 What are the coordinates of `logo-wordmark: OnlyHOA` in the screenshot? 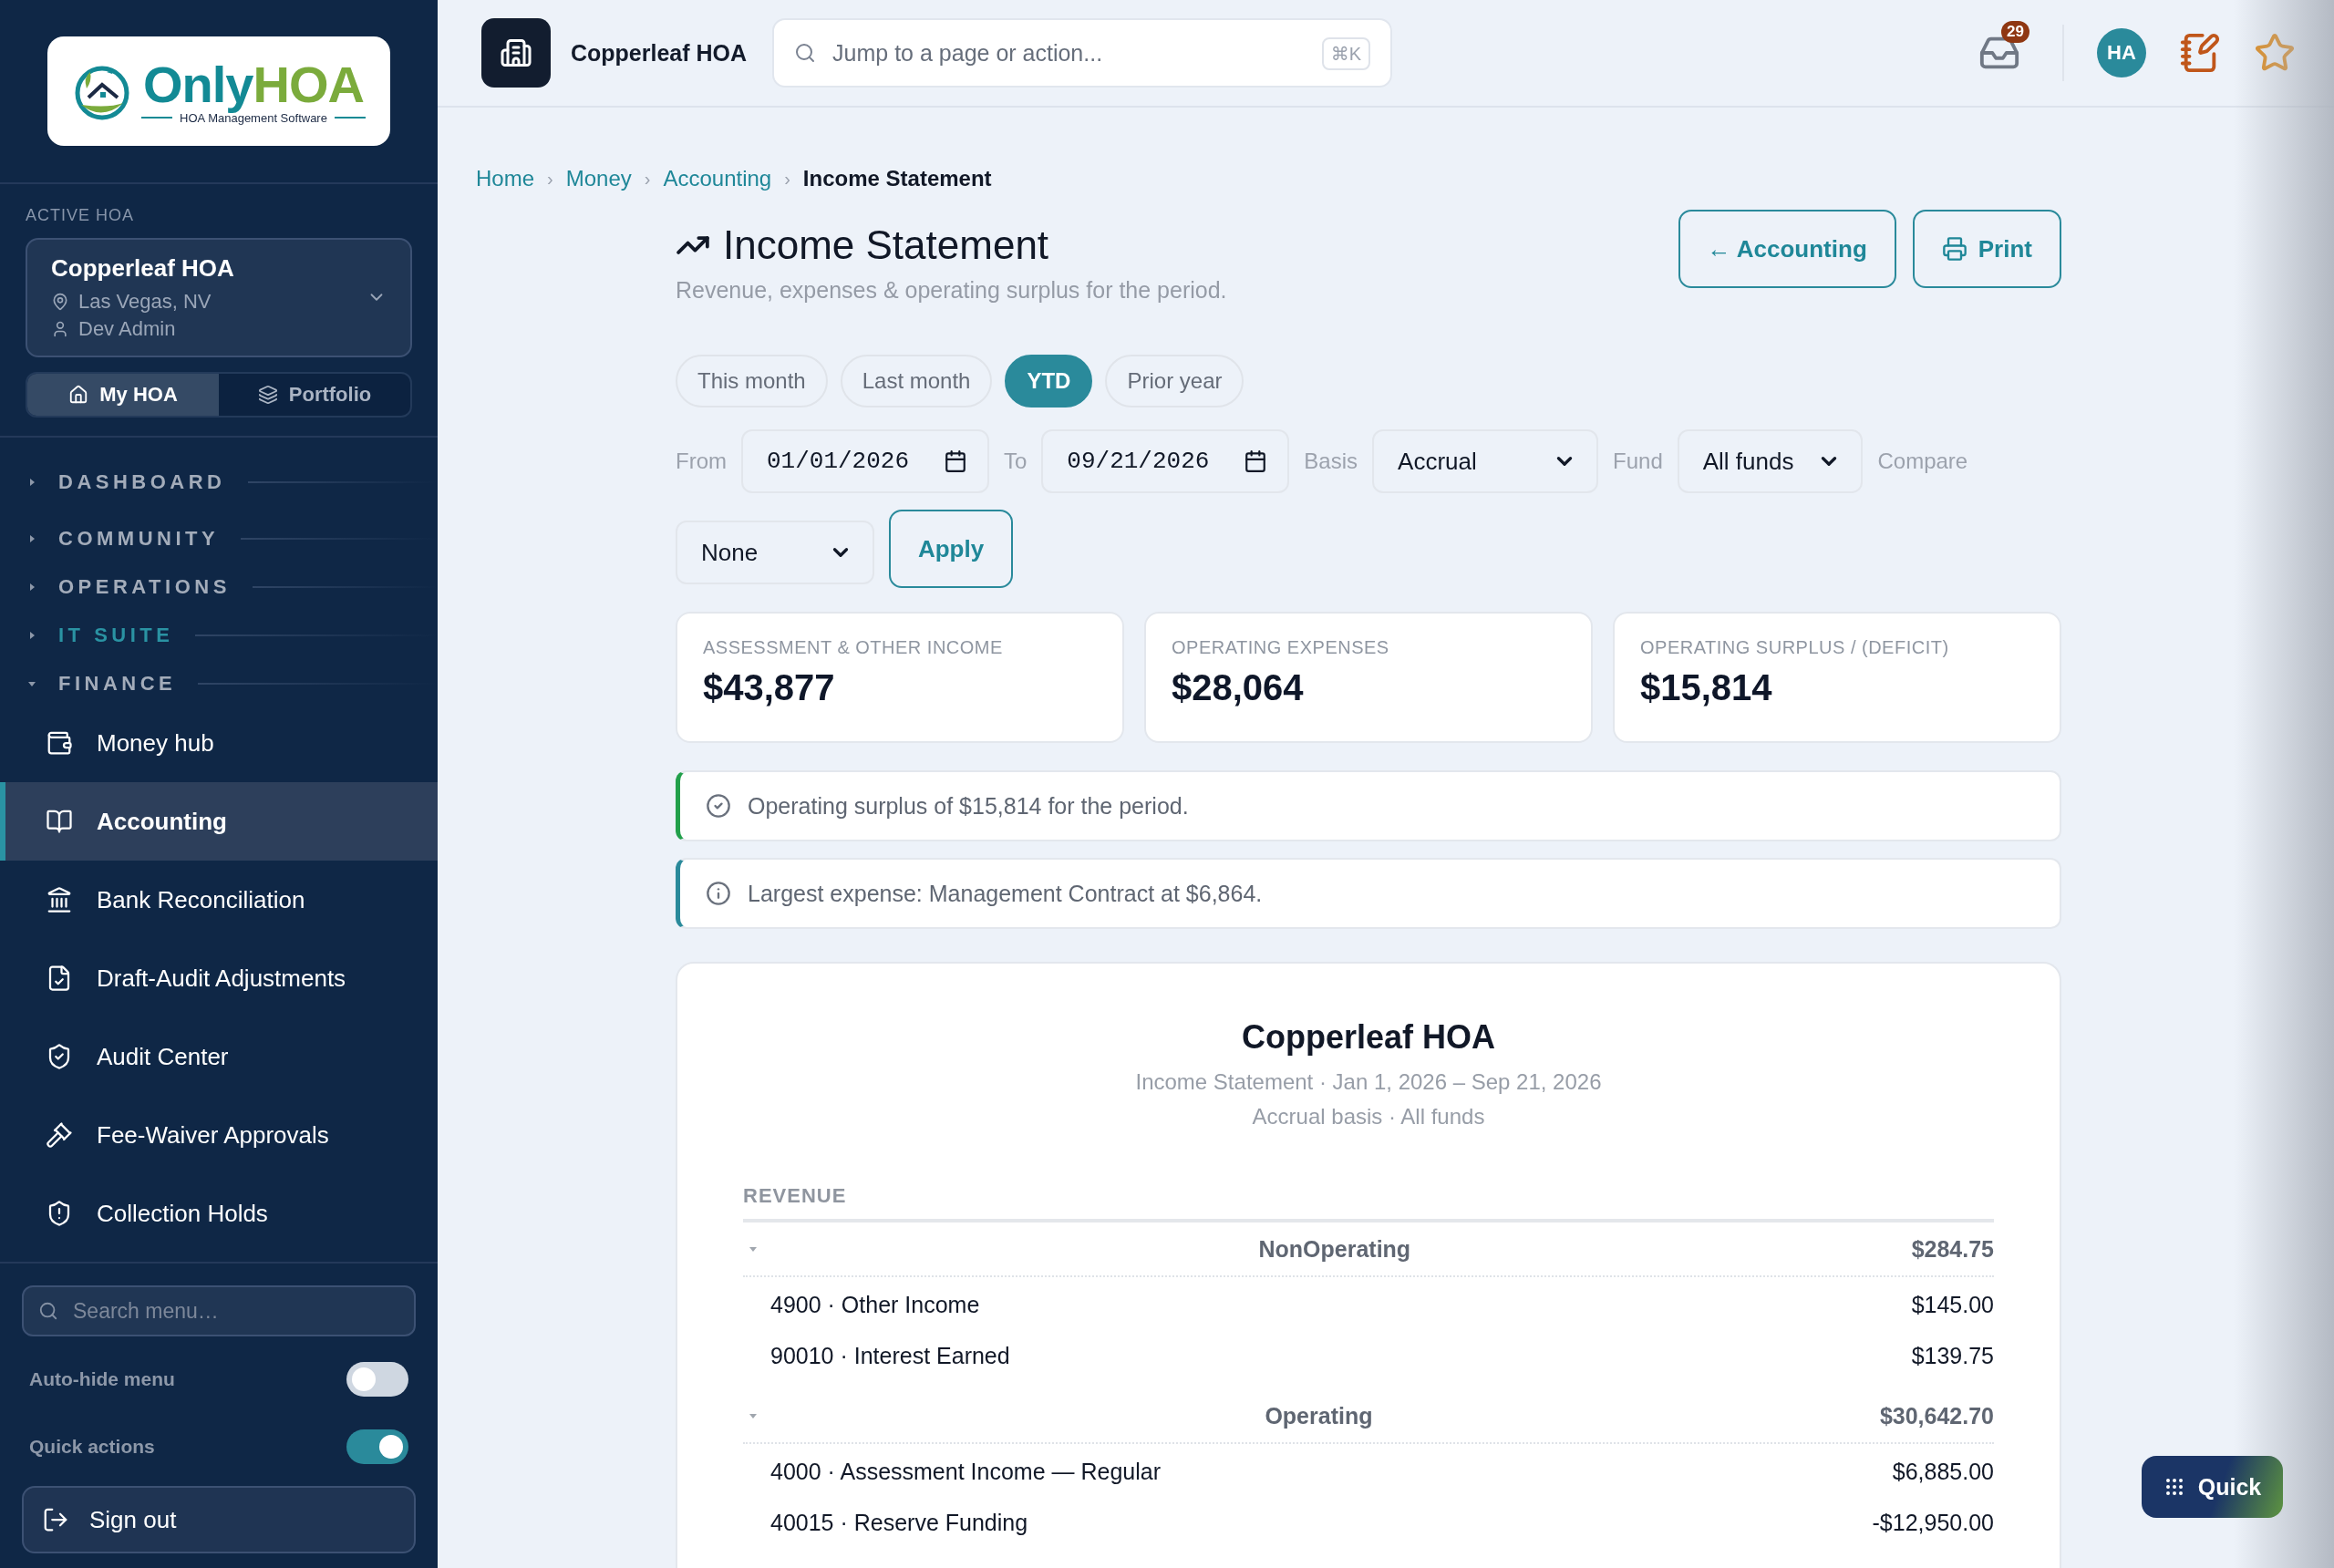 It's located at (253, 84).